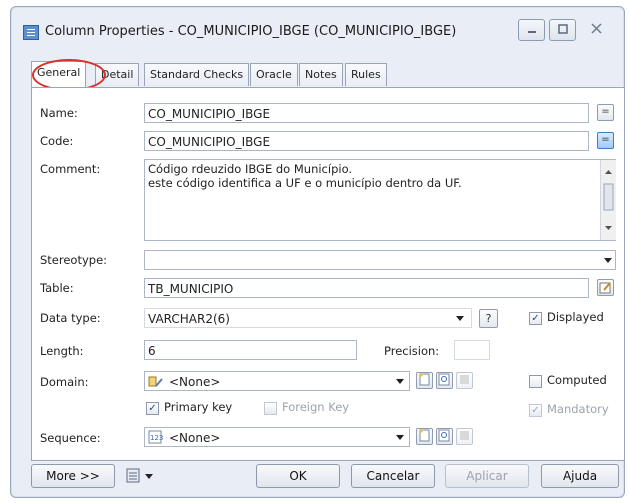 The image size is (629, 503). What do you see at coordinates (605, 112) in the screenshot?
I see `name-equals-button: =` at bounding box center [605, 112].